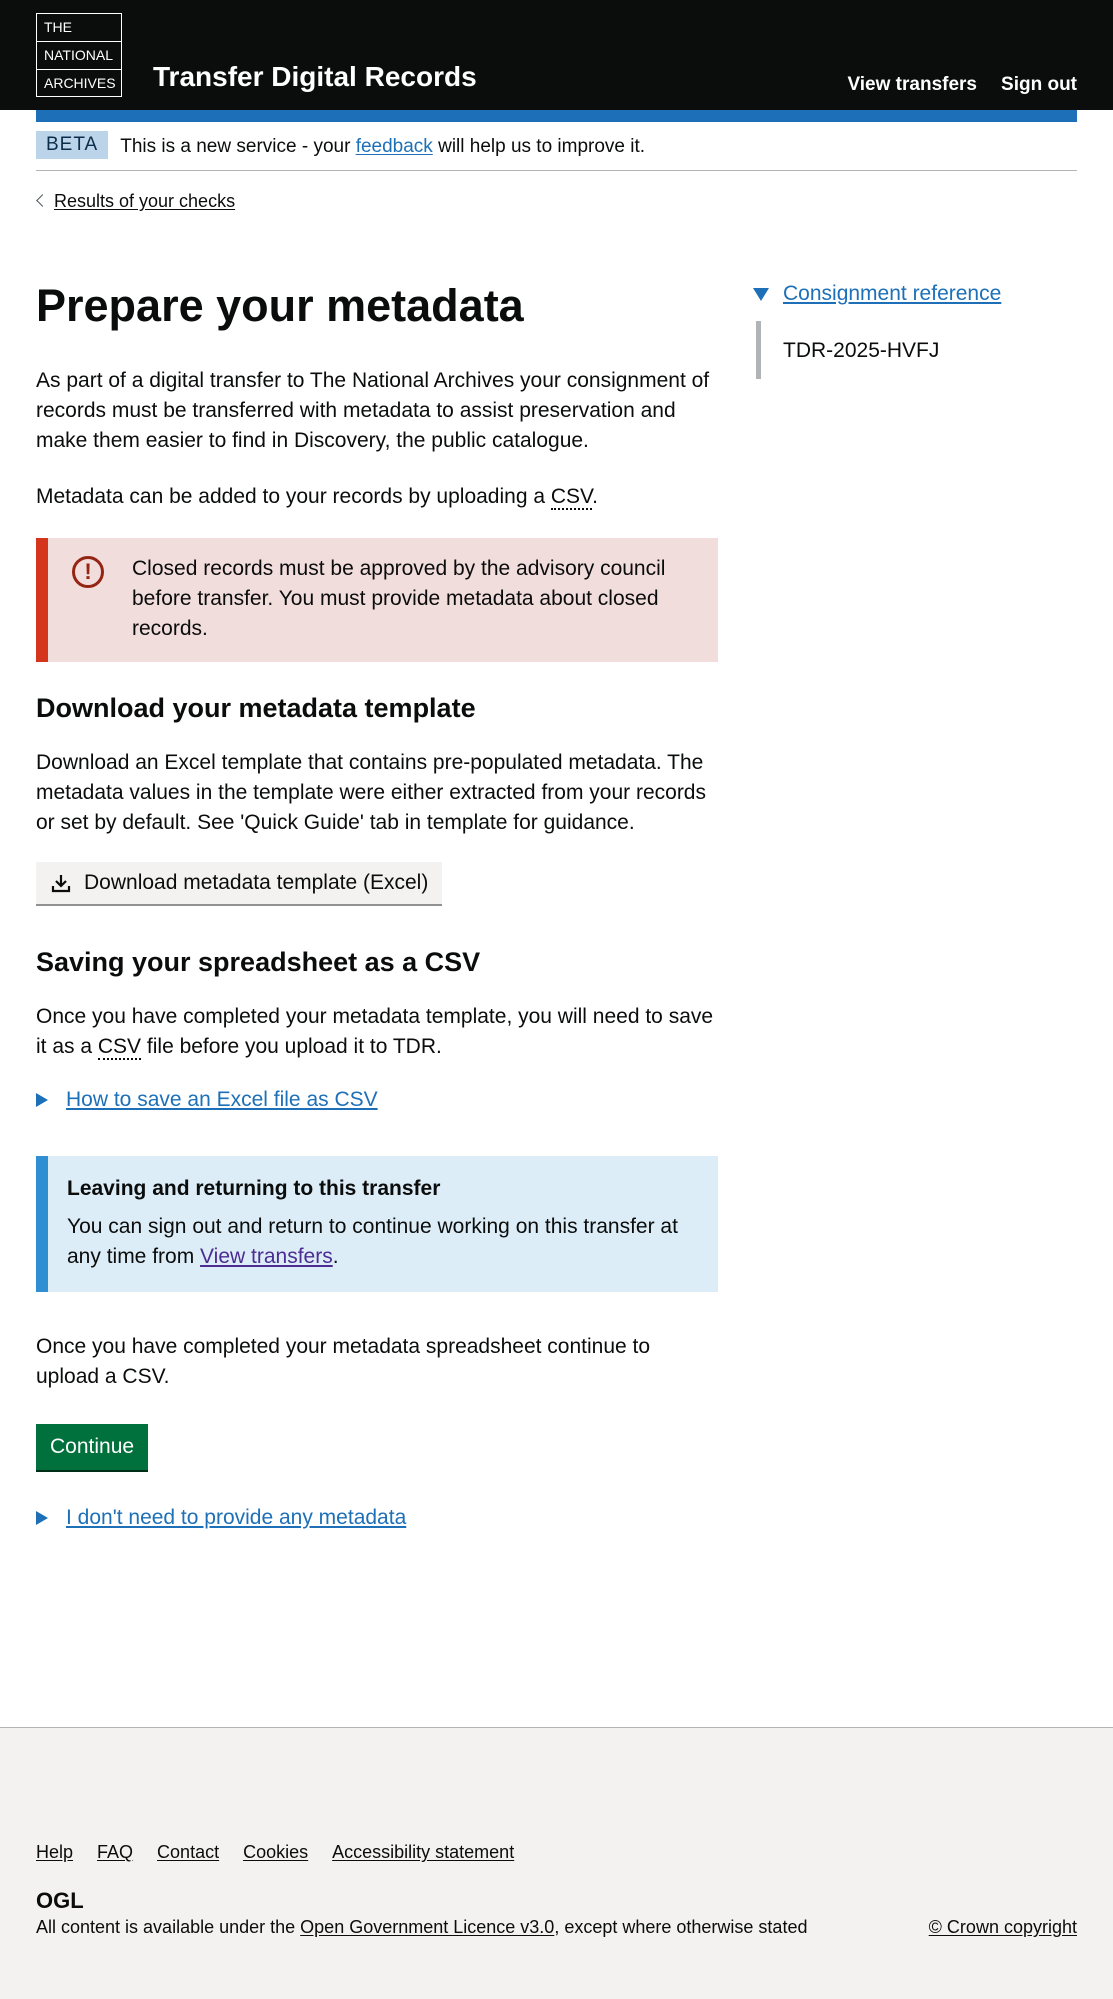 This screenshot has height=1999, width=1113. I want to click on download-button-label: Download metadata template (Excel), so click(256, 882).